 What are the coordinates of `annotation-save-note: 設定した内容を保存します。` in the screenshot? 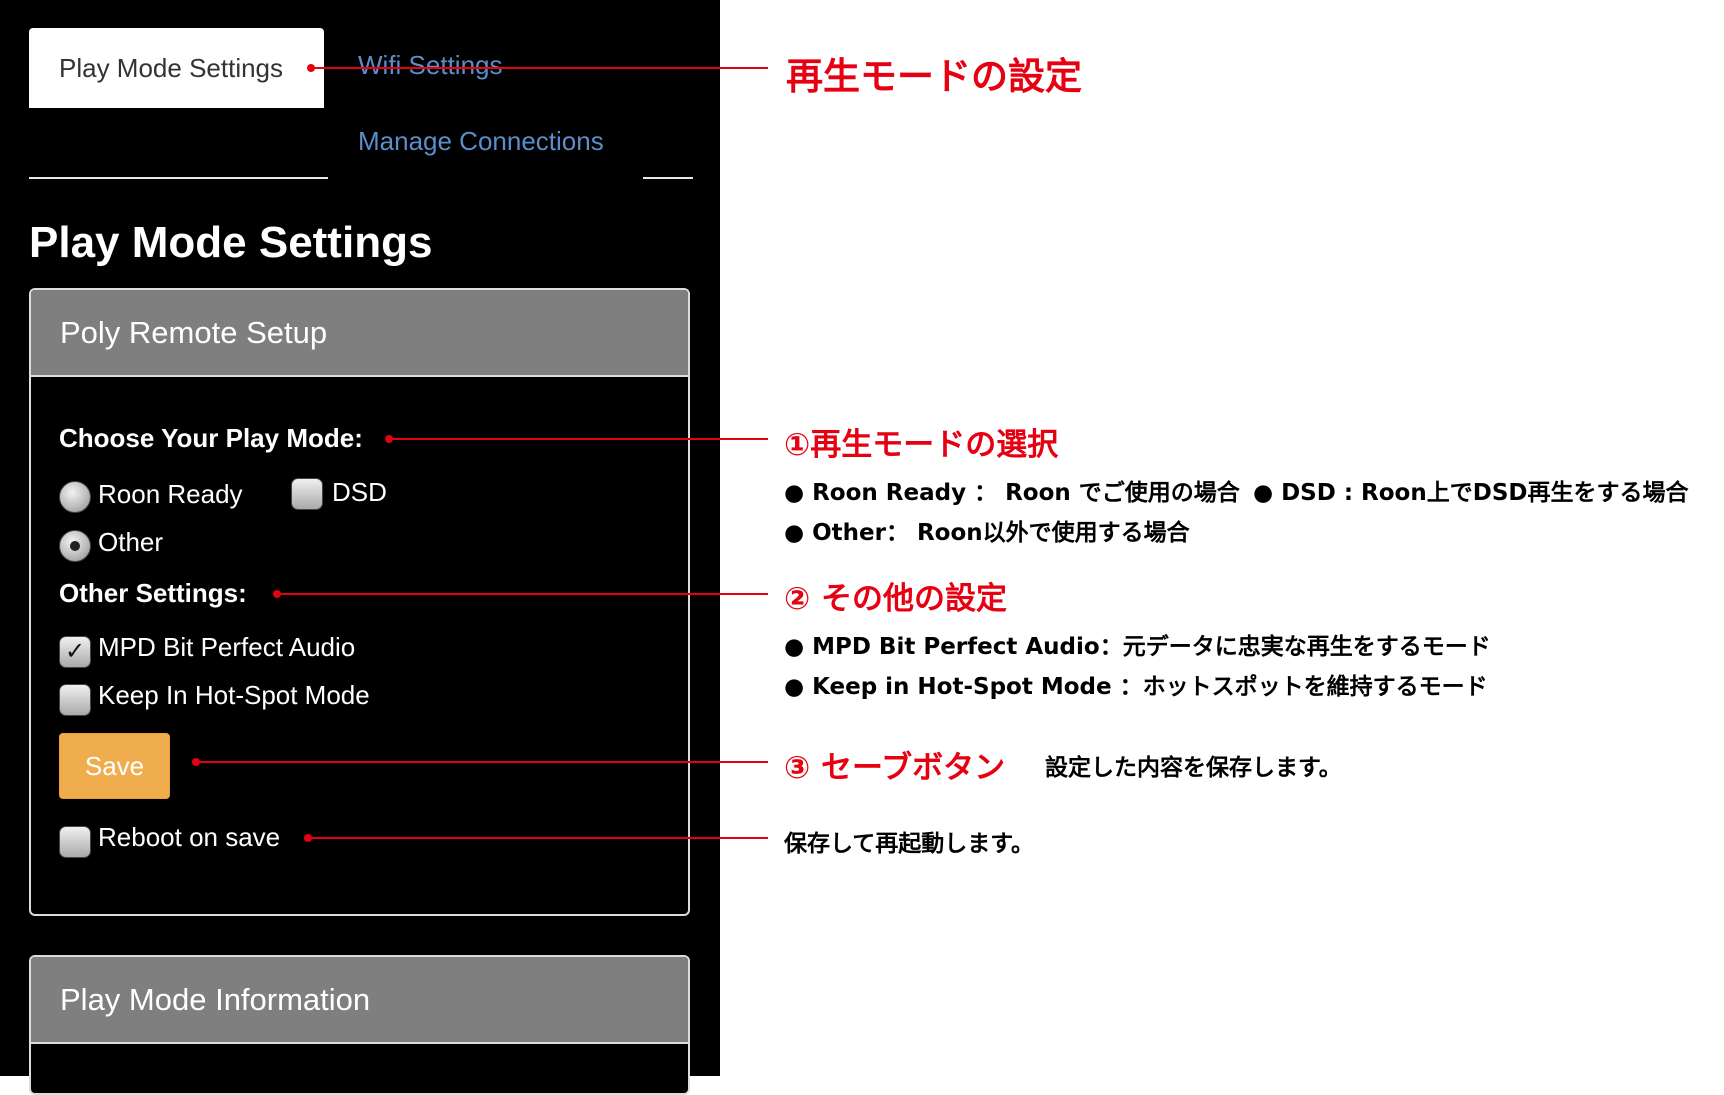 It's located at (1193, 768).